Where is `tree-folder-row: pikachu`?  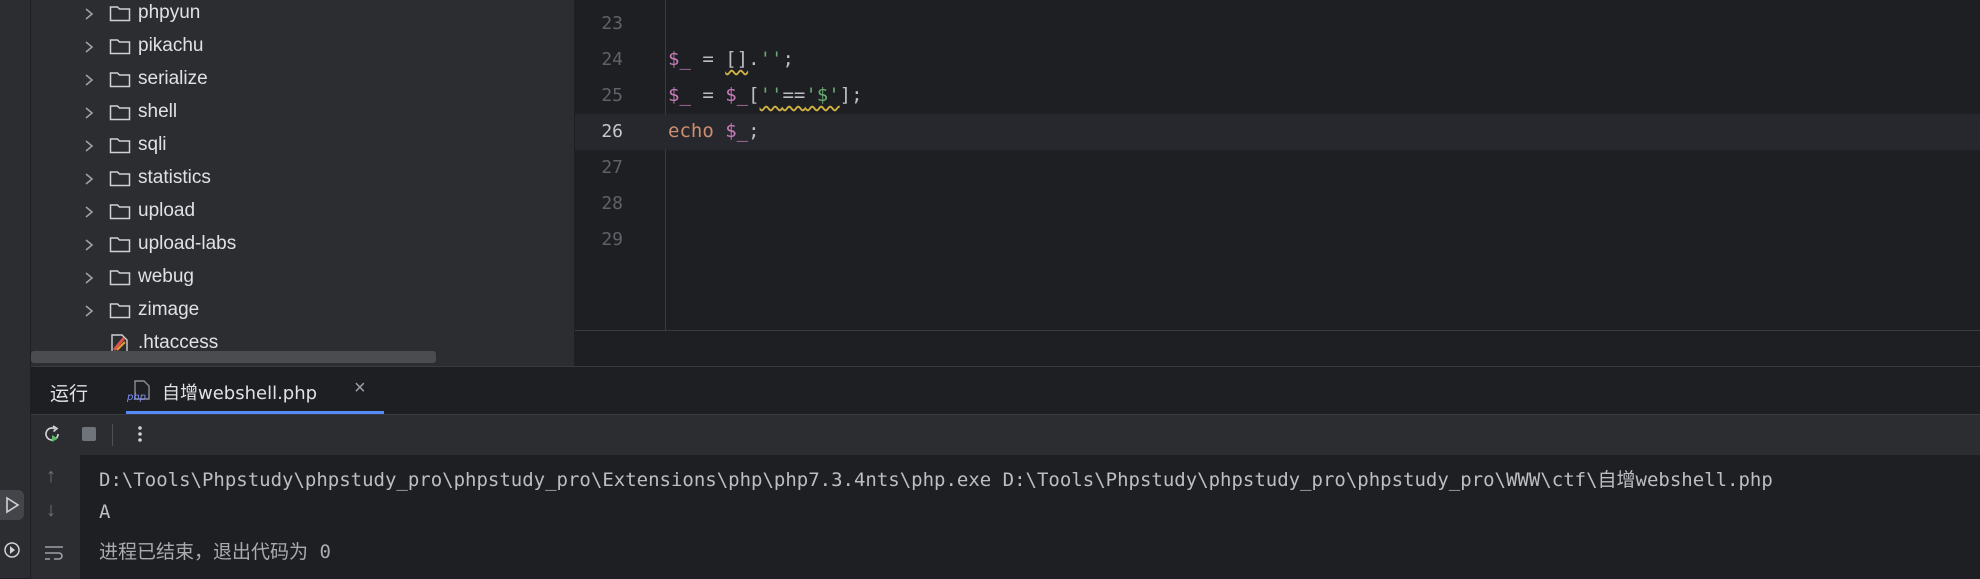 tree-folder-row: pikachu is located at coordinates (302, 47).